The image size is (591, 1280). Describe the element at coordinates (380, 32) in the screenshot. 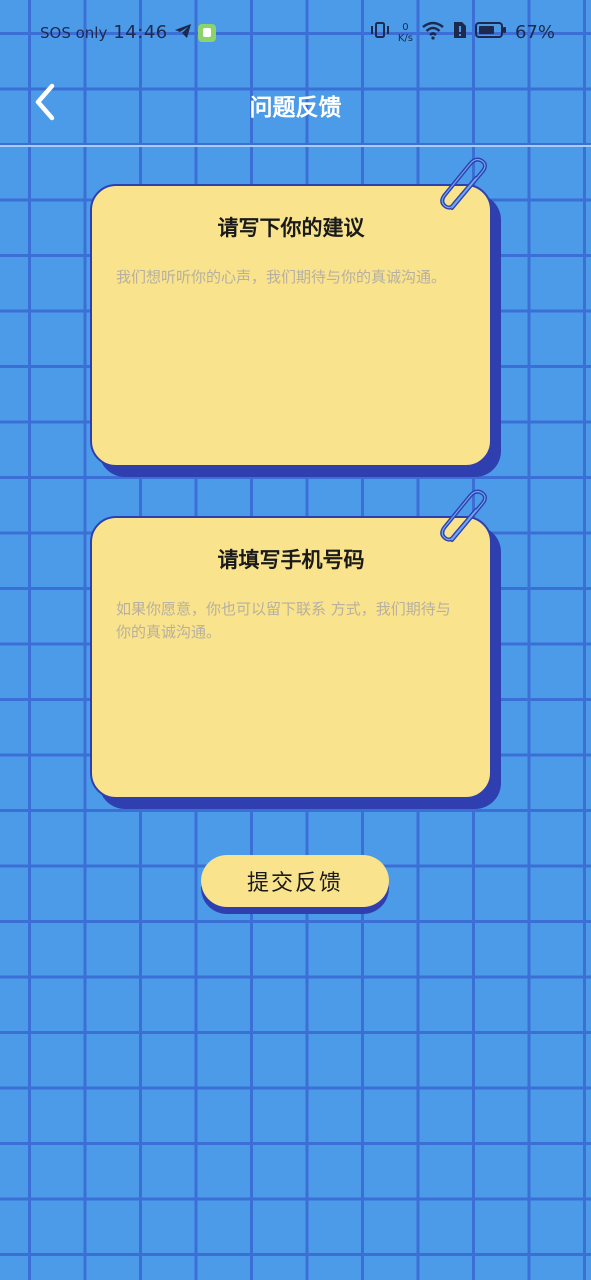

I see `vibrate-icon` at that location.